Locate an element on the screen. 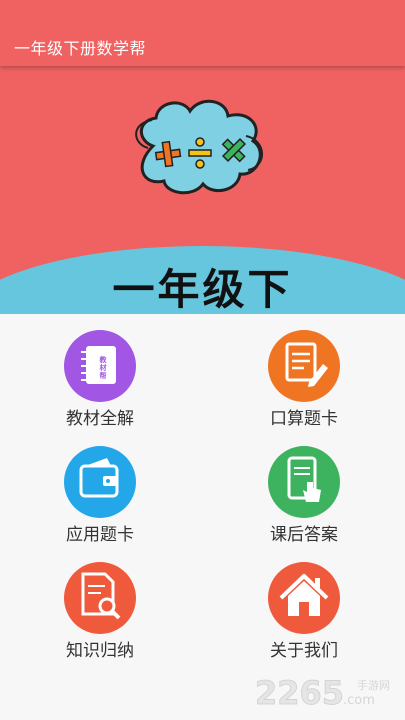 Image resolution: width=405 pixels, height=720 pixels. menu-item-mental-math: 口算题卡 is located at coordinates (304, 371).